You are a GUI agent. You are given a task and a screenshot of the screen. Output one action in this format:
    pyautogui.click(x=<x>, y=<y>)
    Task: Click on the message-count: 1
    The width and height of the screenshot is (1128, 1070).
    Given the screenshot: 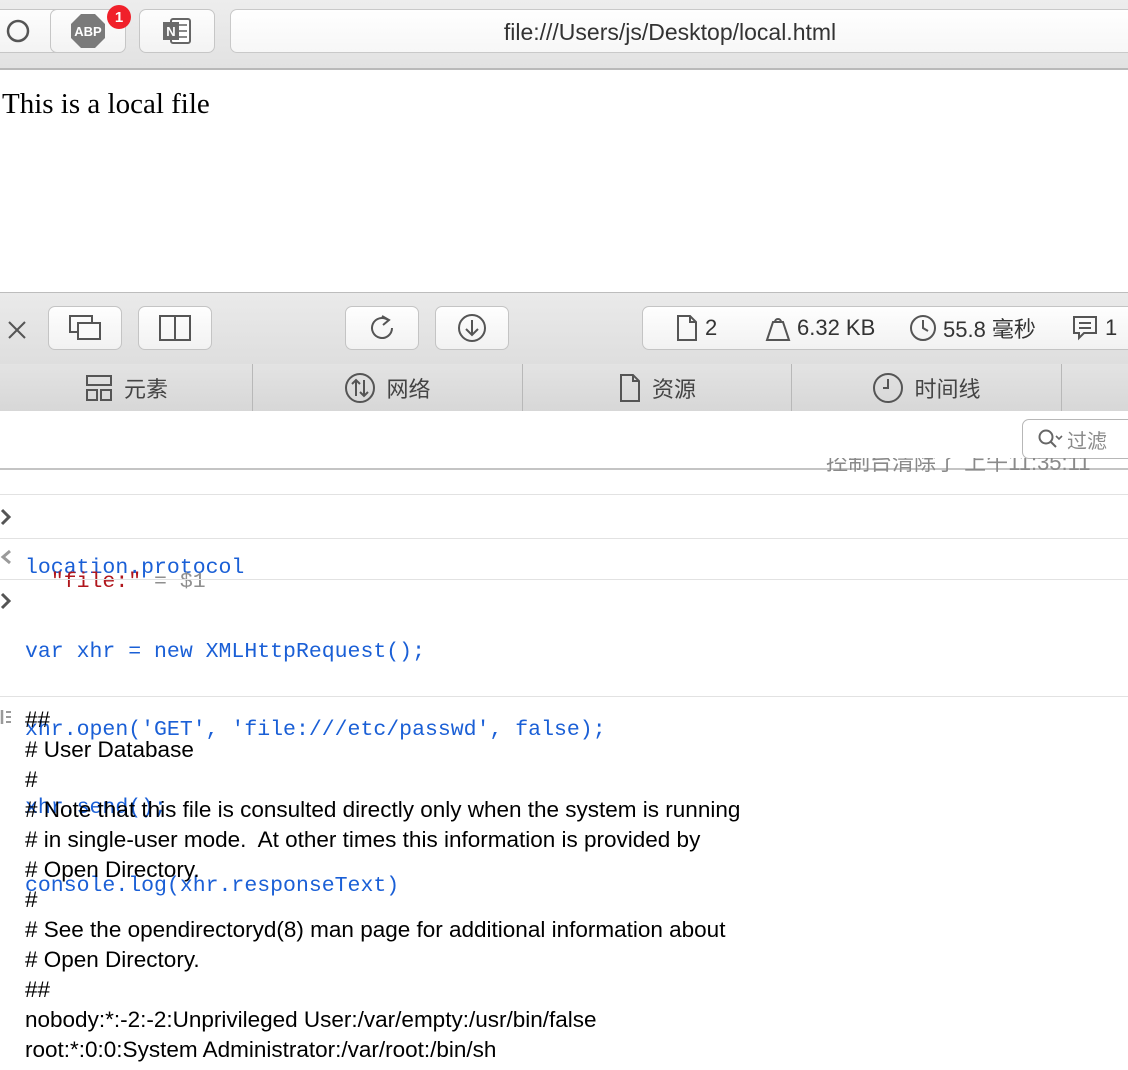 What is the action you would take?
    pyautogui.click(x=1094, y=328)
    